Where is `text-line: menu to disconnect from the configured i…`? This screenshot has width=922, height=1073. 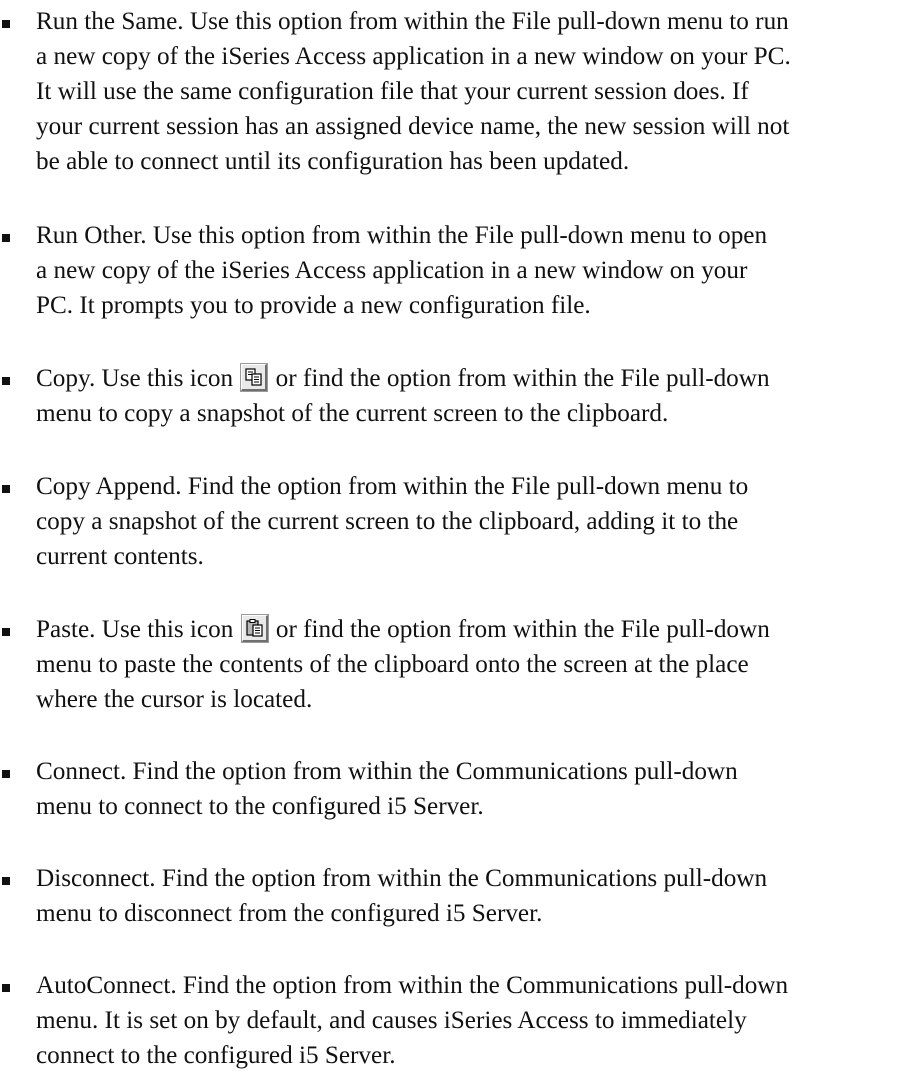 text-line: menu to disconnect from the configured i… is located at coordinates (289, 913).